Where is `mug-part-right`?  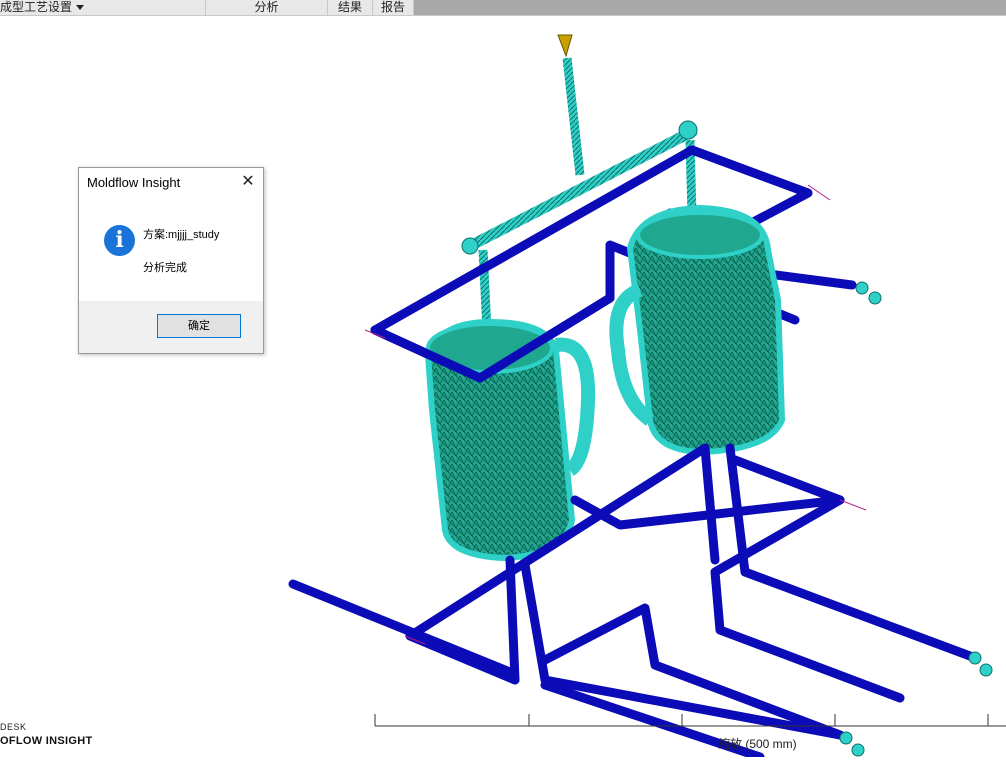
mug-part-right is located at coordinates (697, 330).